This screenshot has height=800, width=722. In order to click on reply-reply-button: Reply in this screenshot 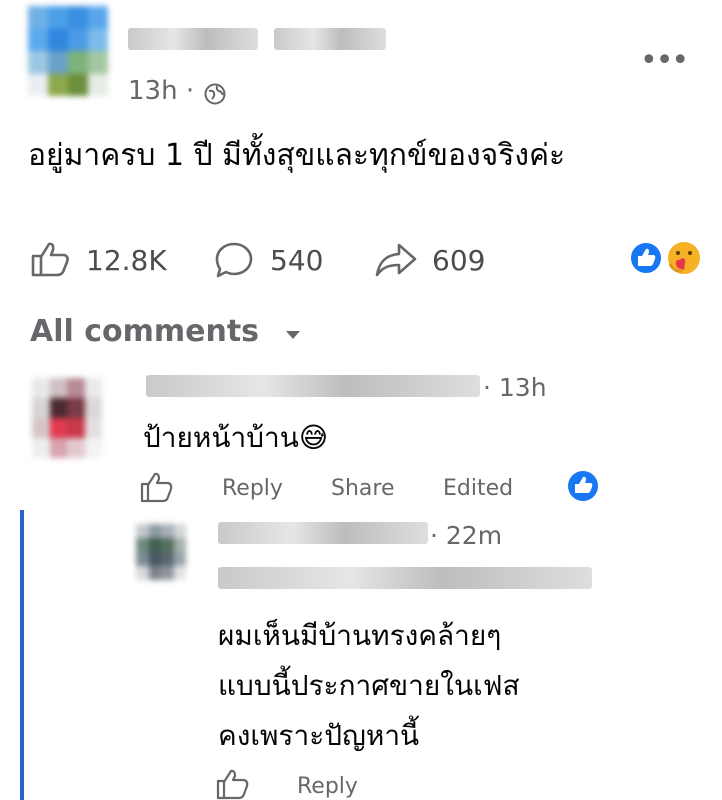, I will do `click(327, 786)`.